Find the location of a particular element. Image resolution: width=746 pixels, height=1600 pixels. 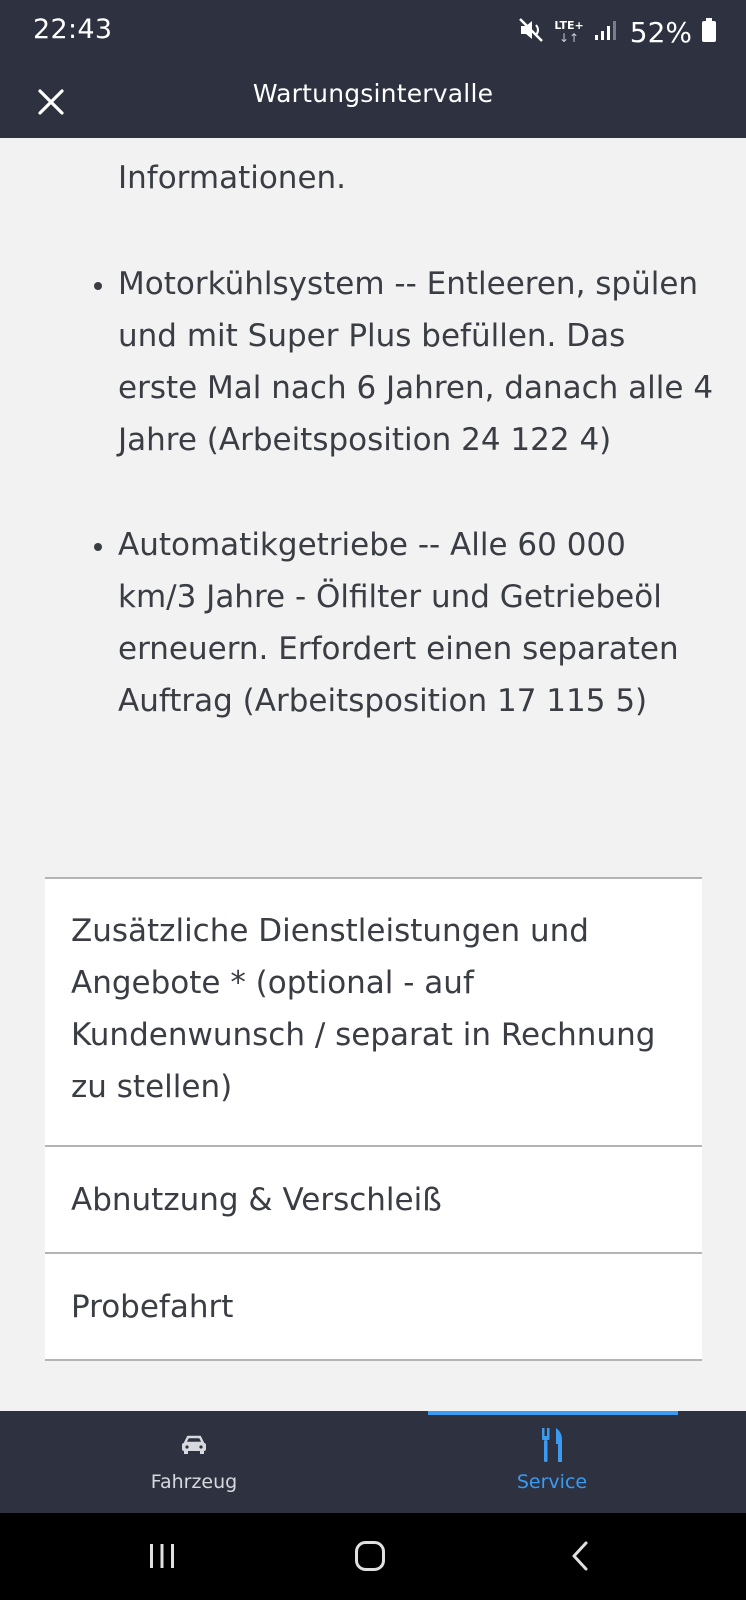

recent-apps-button is located at coordinates (162, 1556).